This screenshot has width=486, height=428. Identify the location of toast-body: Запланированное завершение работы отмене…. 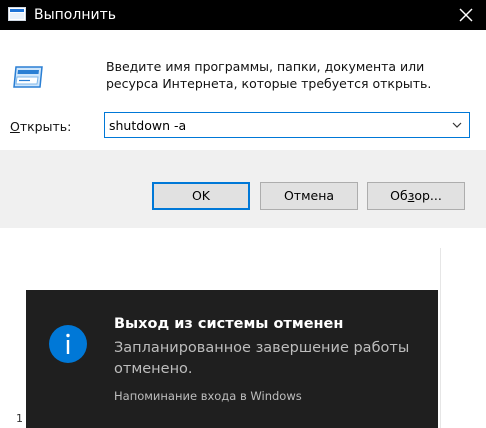
(262, 358).